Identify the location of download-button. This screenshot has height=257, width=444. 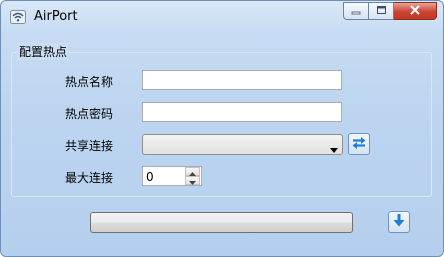
(399, 222).